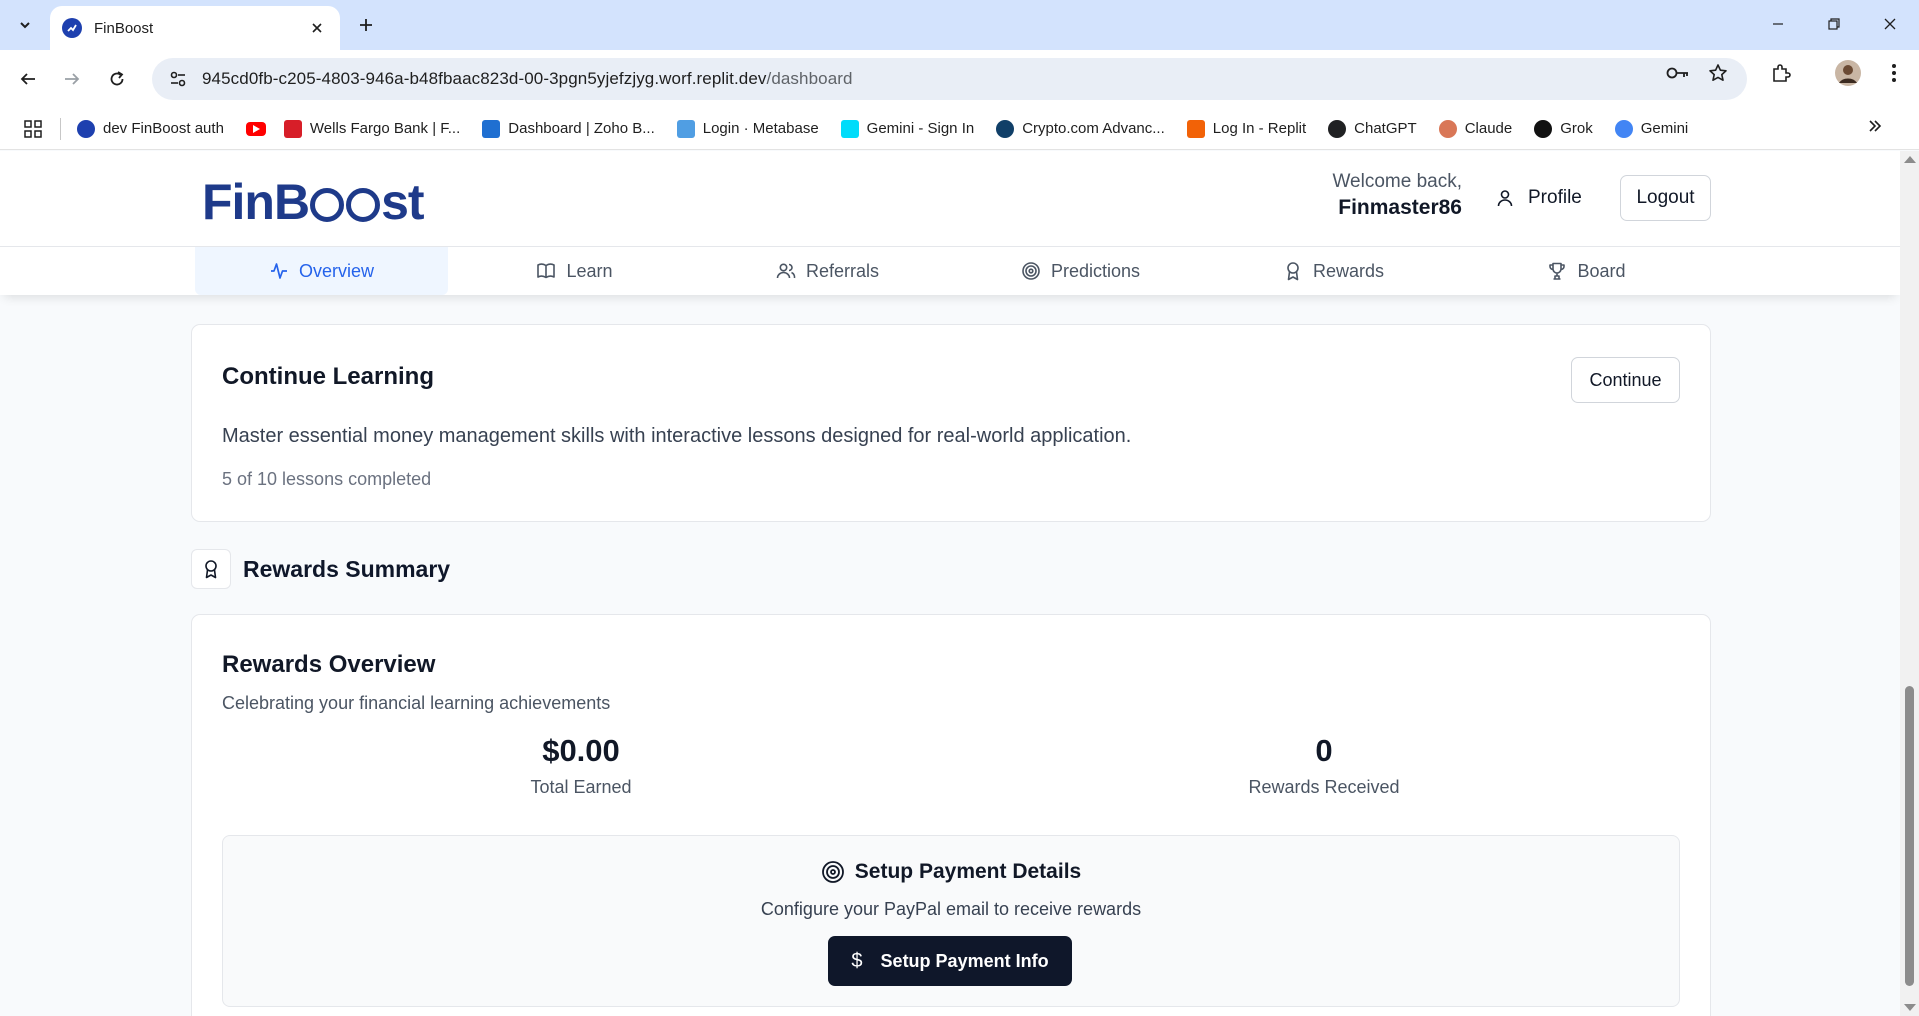 Image resolution: width=1919 pixels, height=1016 pixels. I want to click on close-tab-icon, so click(317, 28).